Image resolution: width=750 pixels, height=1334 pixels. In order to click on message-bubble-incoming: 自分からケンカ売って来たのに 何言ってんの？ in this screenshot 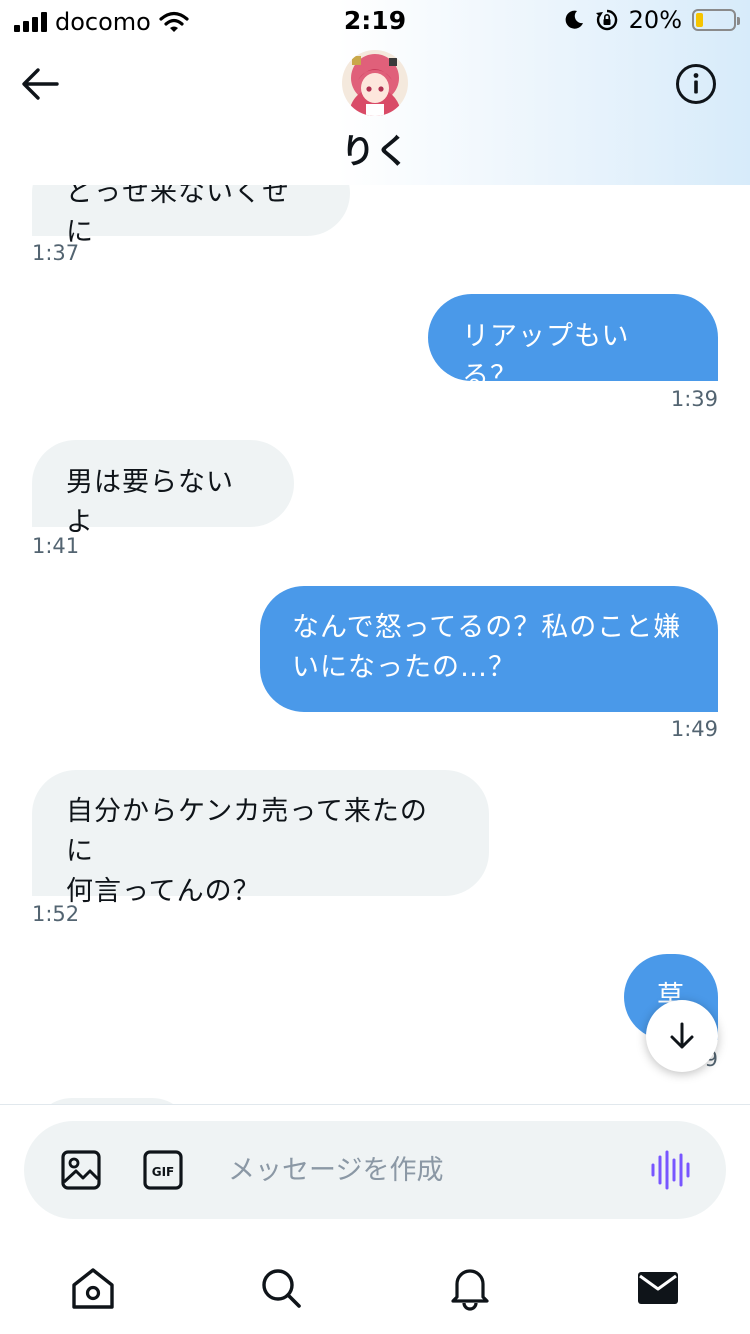, I will do `click(260, 838)`.